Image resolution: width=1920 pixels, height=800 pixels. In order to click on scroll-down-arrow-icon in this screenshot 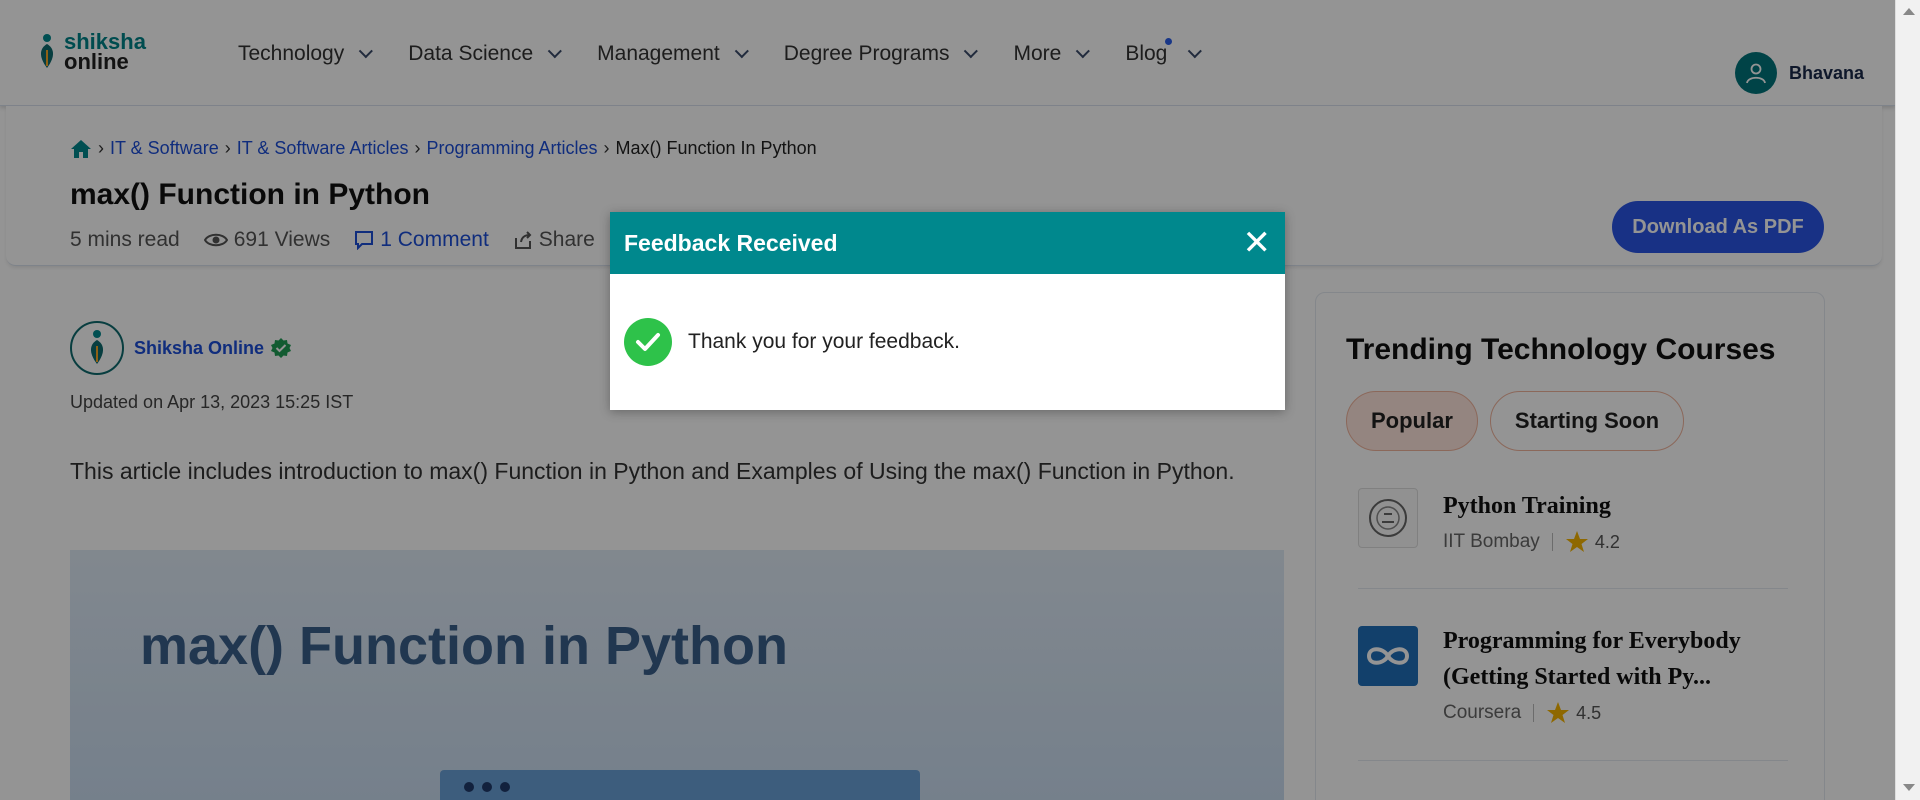, I will do `click(1909, 787)`.